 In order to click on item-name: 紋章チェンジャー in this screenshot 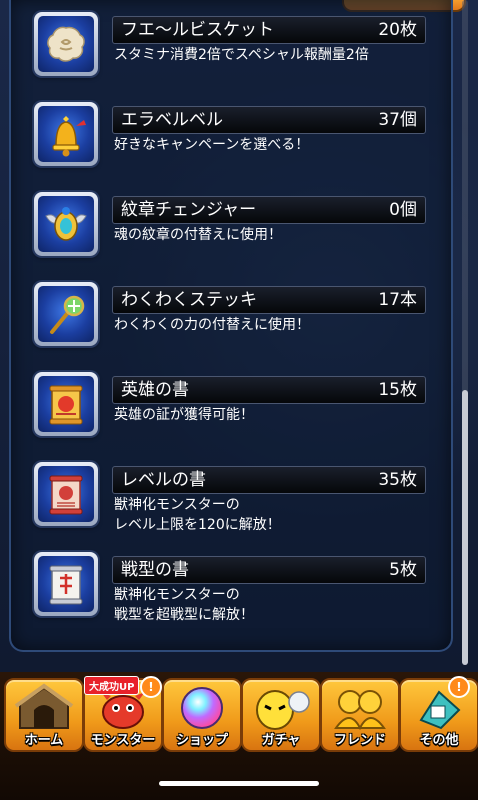, I will do `click(189, 210)`.